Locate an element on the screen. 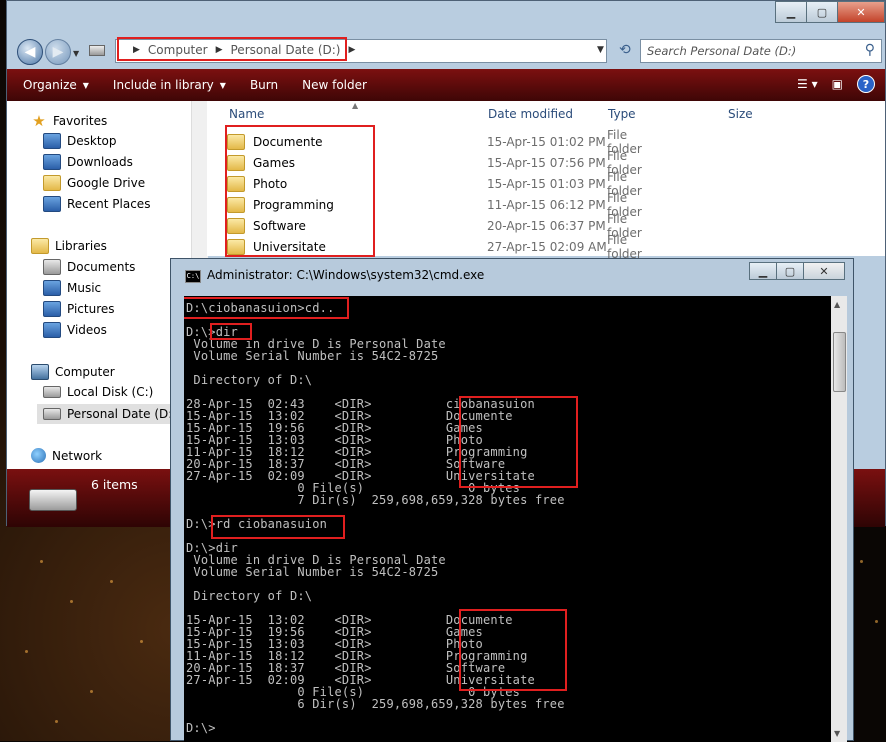  cmd-close-button: ✕ is located at coordinates (824, 271).